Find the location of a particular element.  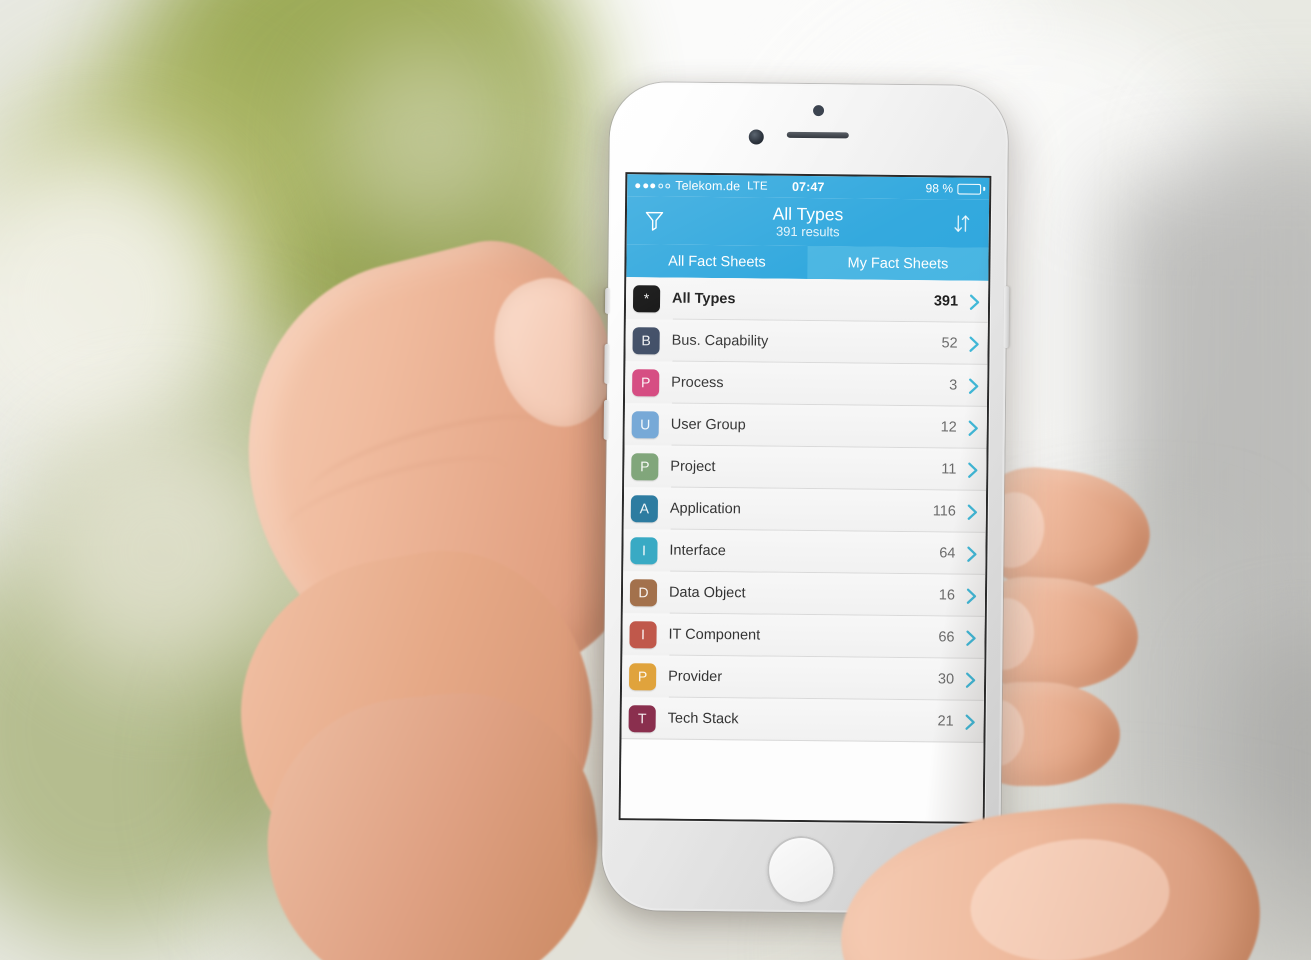

list-row-label: Bus. Capability is located at coordinates (720, 341).